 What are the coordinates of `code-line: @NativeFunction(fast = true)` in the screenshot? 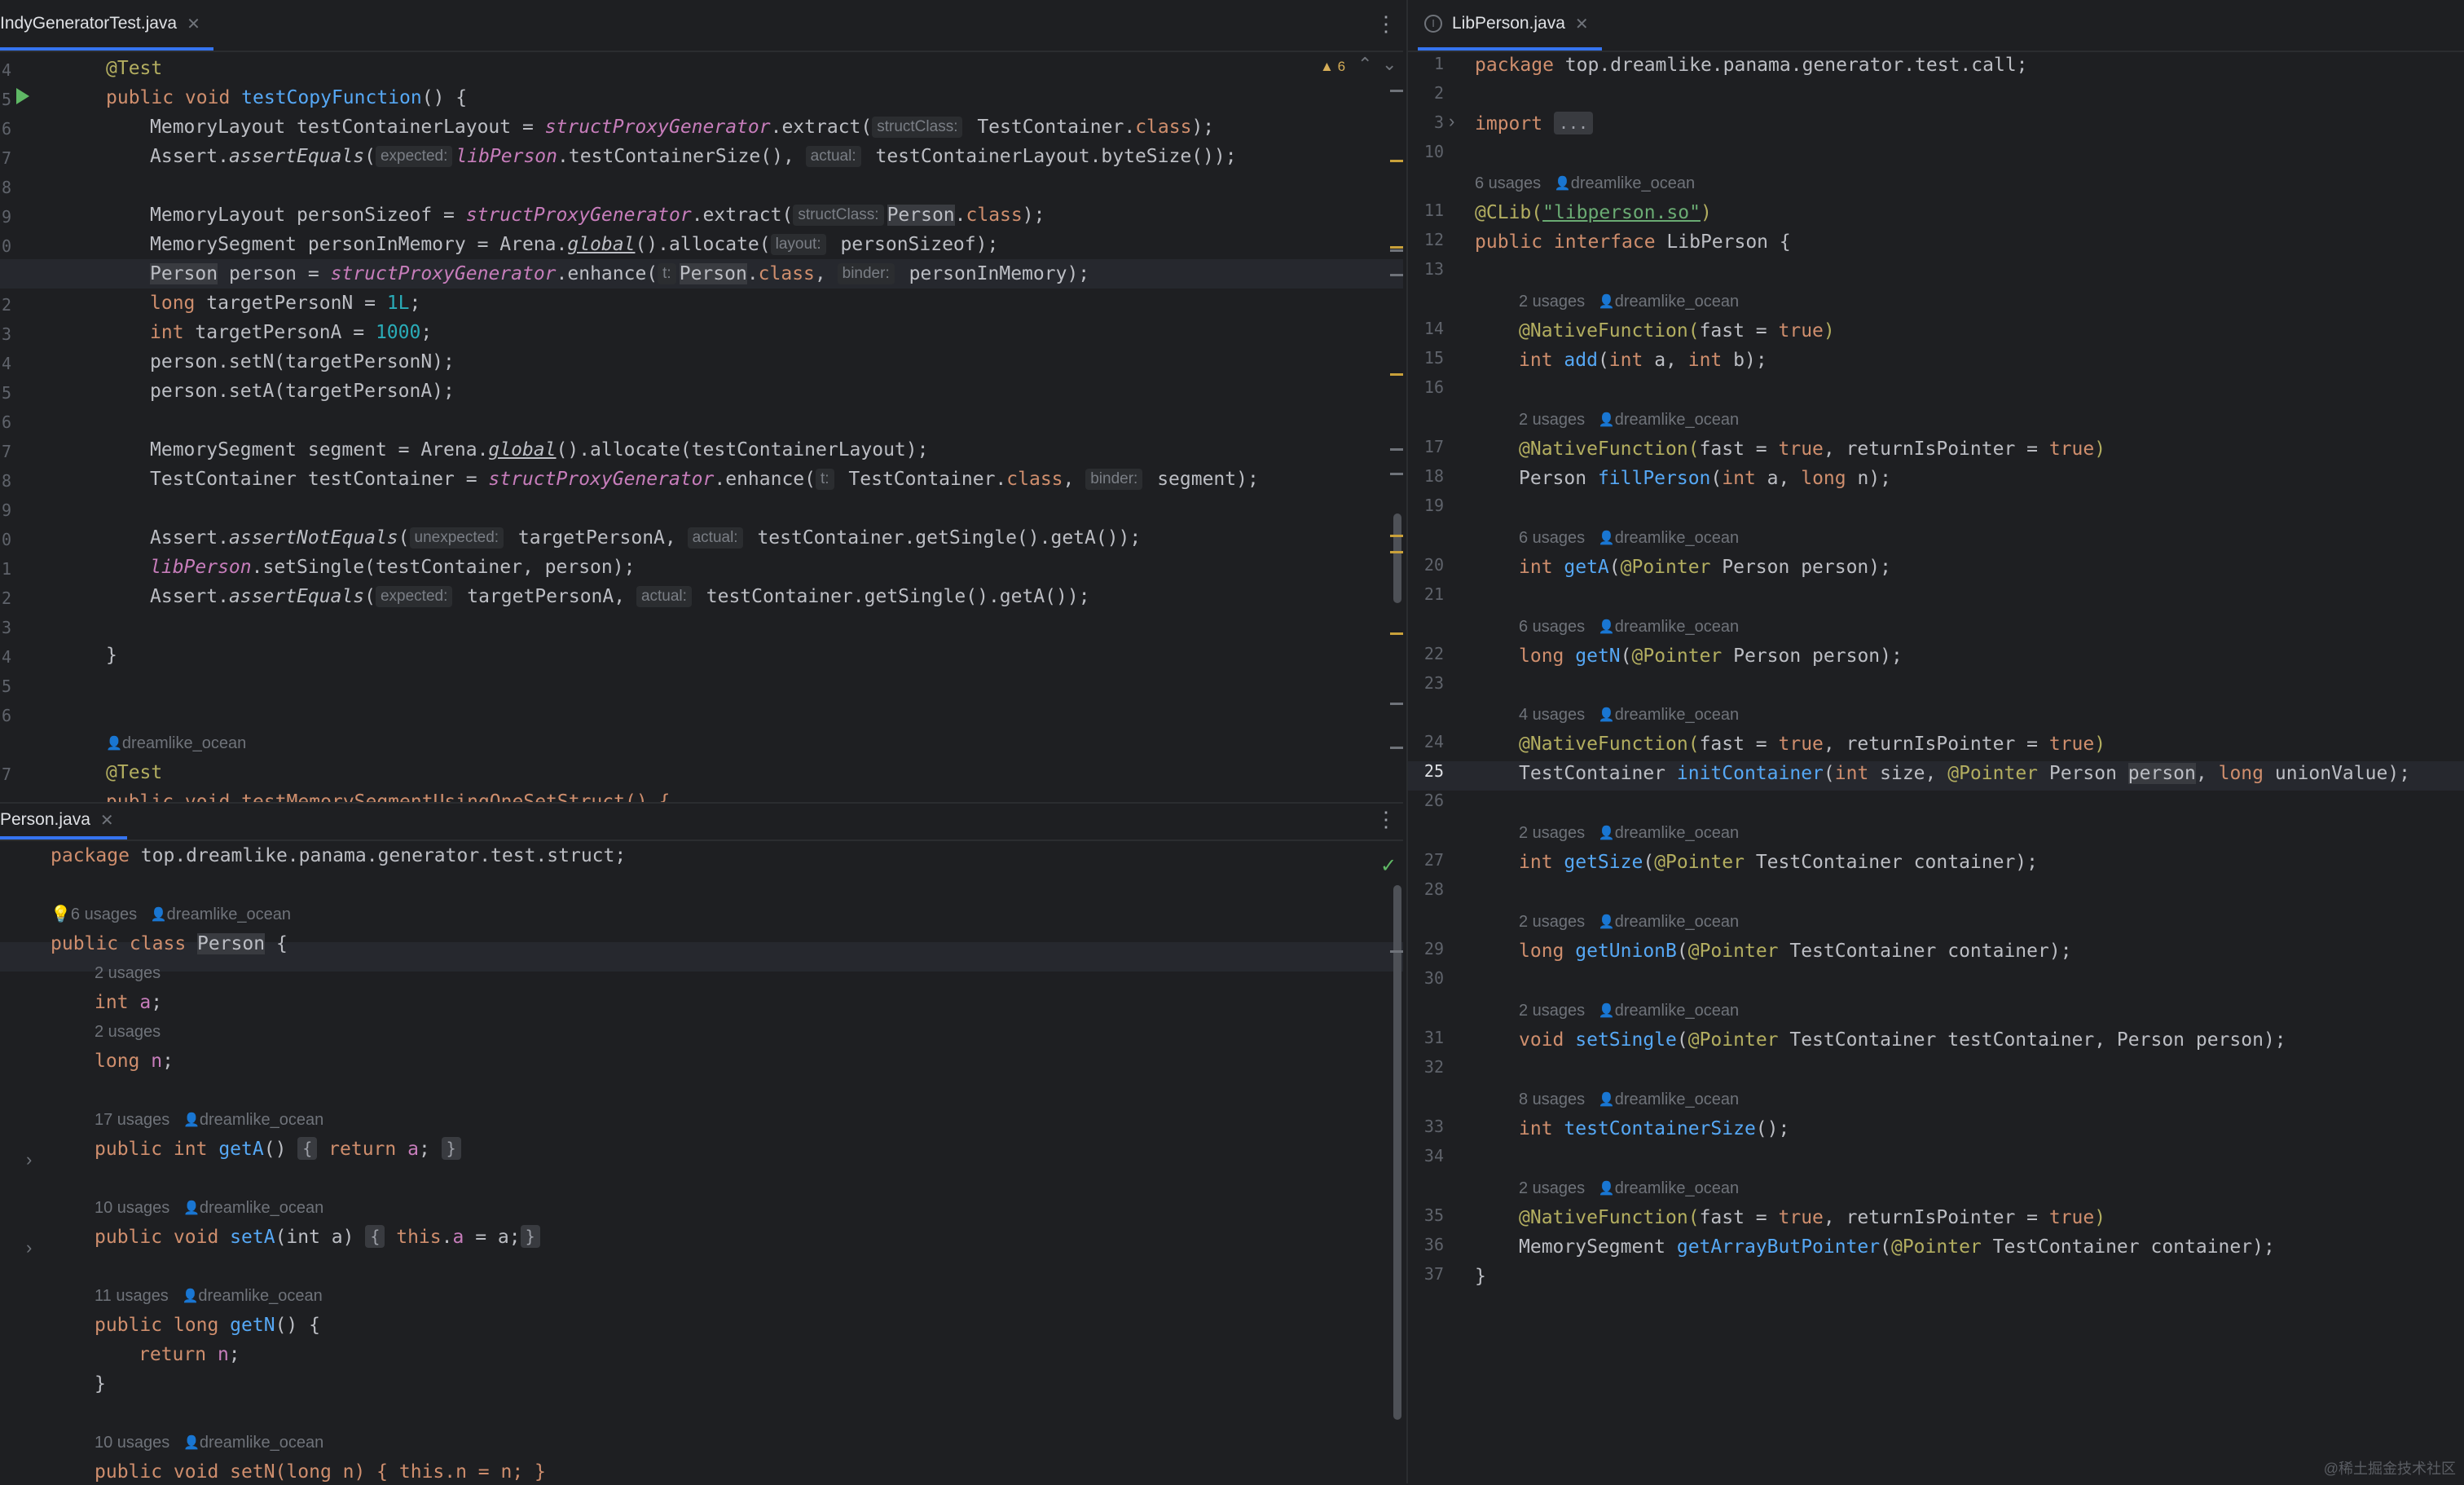 It's located at (1677, 331).